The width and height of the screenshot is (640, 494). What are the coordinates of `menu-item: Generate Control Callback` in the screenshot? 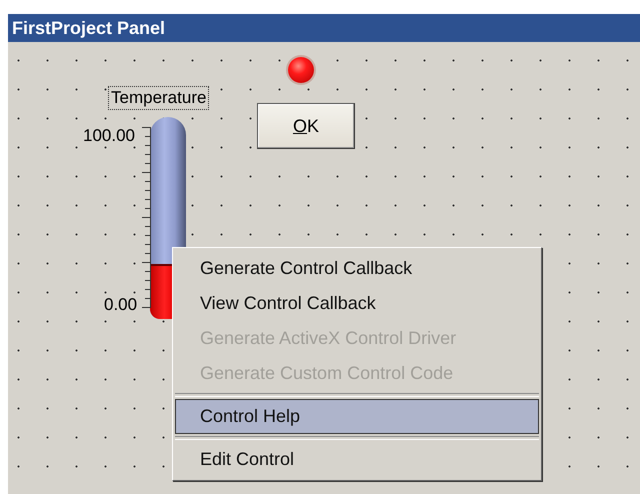 It's located at (357, 268).